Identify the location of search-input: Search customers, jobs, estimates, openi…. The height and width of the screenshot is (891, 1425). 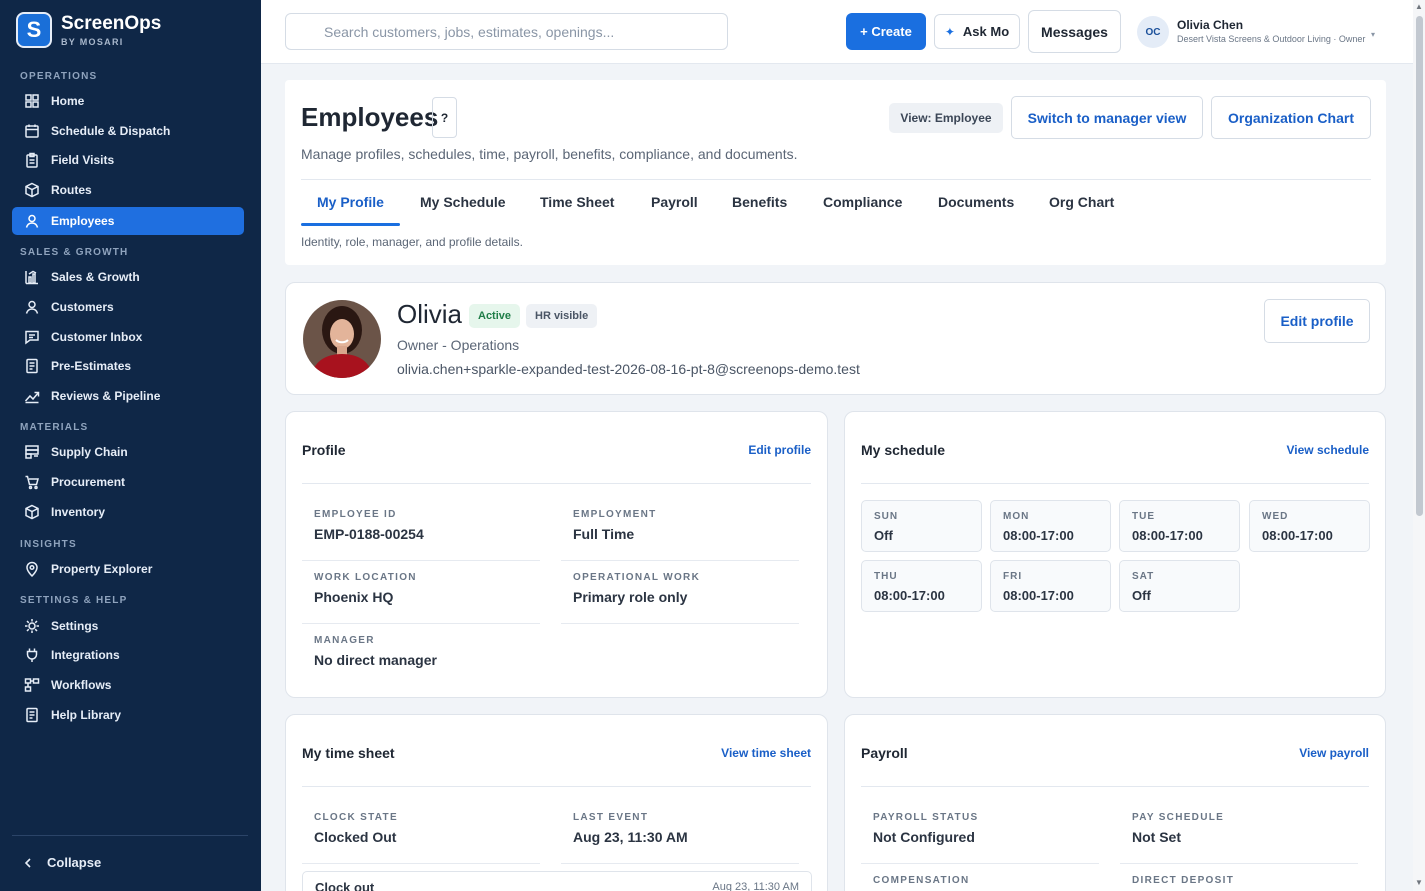
(506, 31).